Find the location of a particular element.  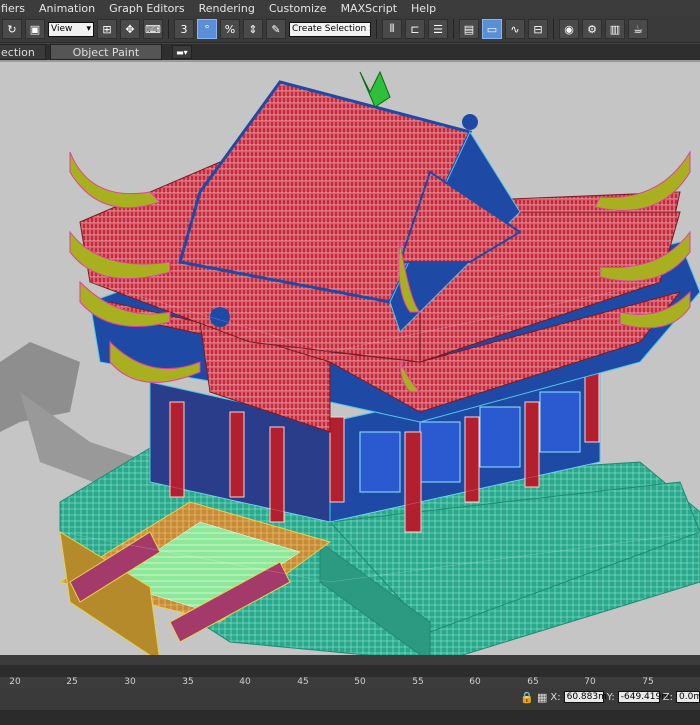

timeline-tick-label: 45 is located at coordinates (303, 682).